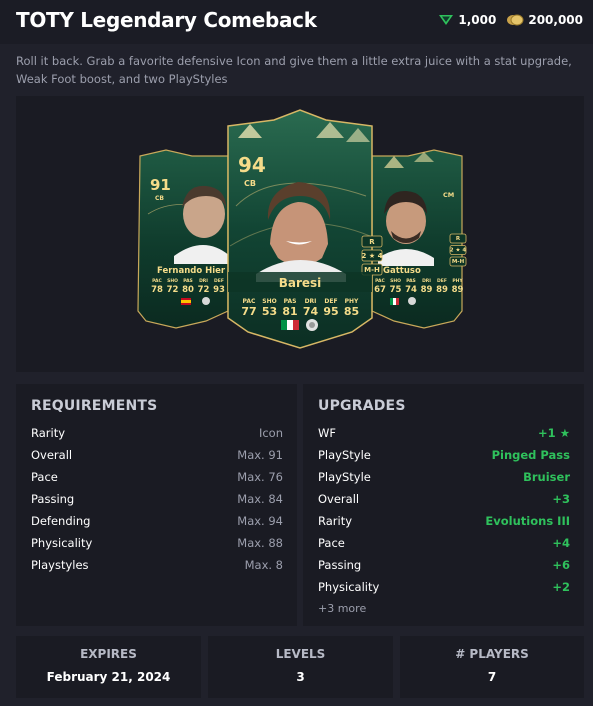  Describe the element at coordinates (352, 301) in the screenshot. I see `main-card-stat-label: PHY` at that location.